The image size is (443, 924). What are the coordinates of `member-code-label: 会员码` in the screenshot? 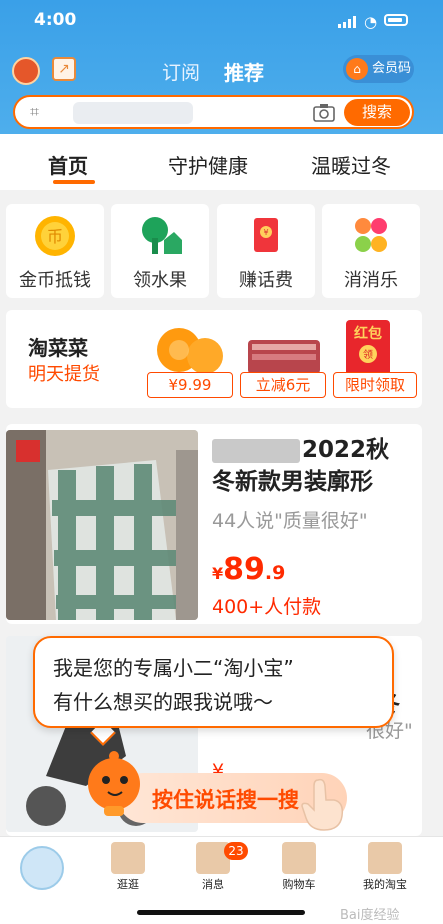 It's located at (392, 68).